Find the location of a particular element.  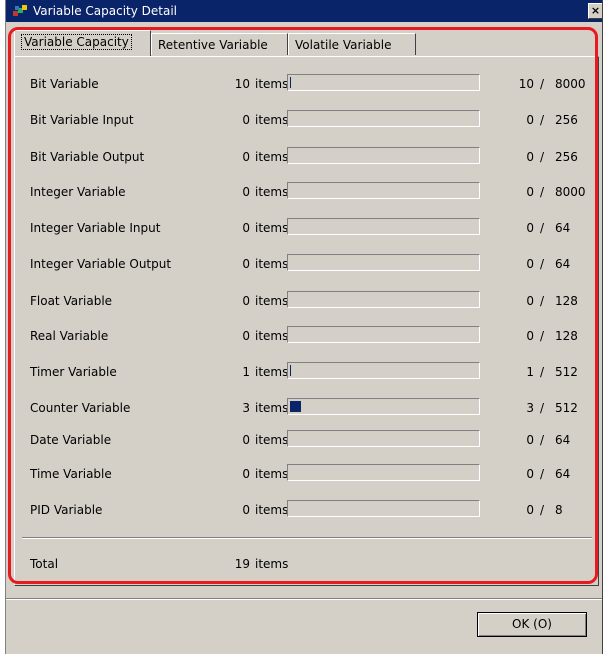

tab-variable-capacity: Variable Capacity is located at coordinates (82, 43).